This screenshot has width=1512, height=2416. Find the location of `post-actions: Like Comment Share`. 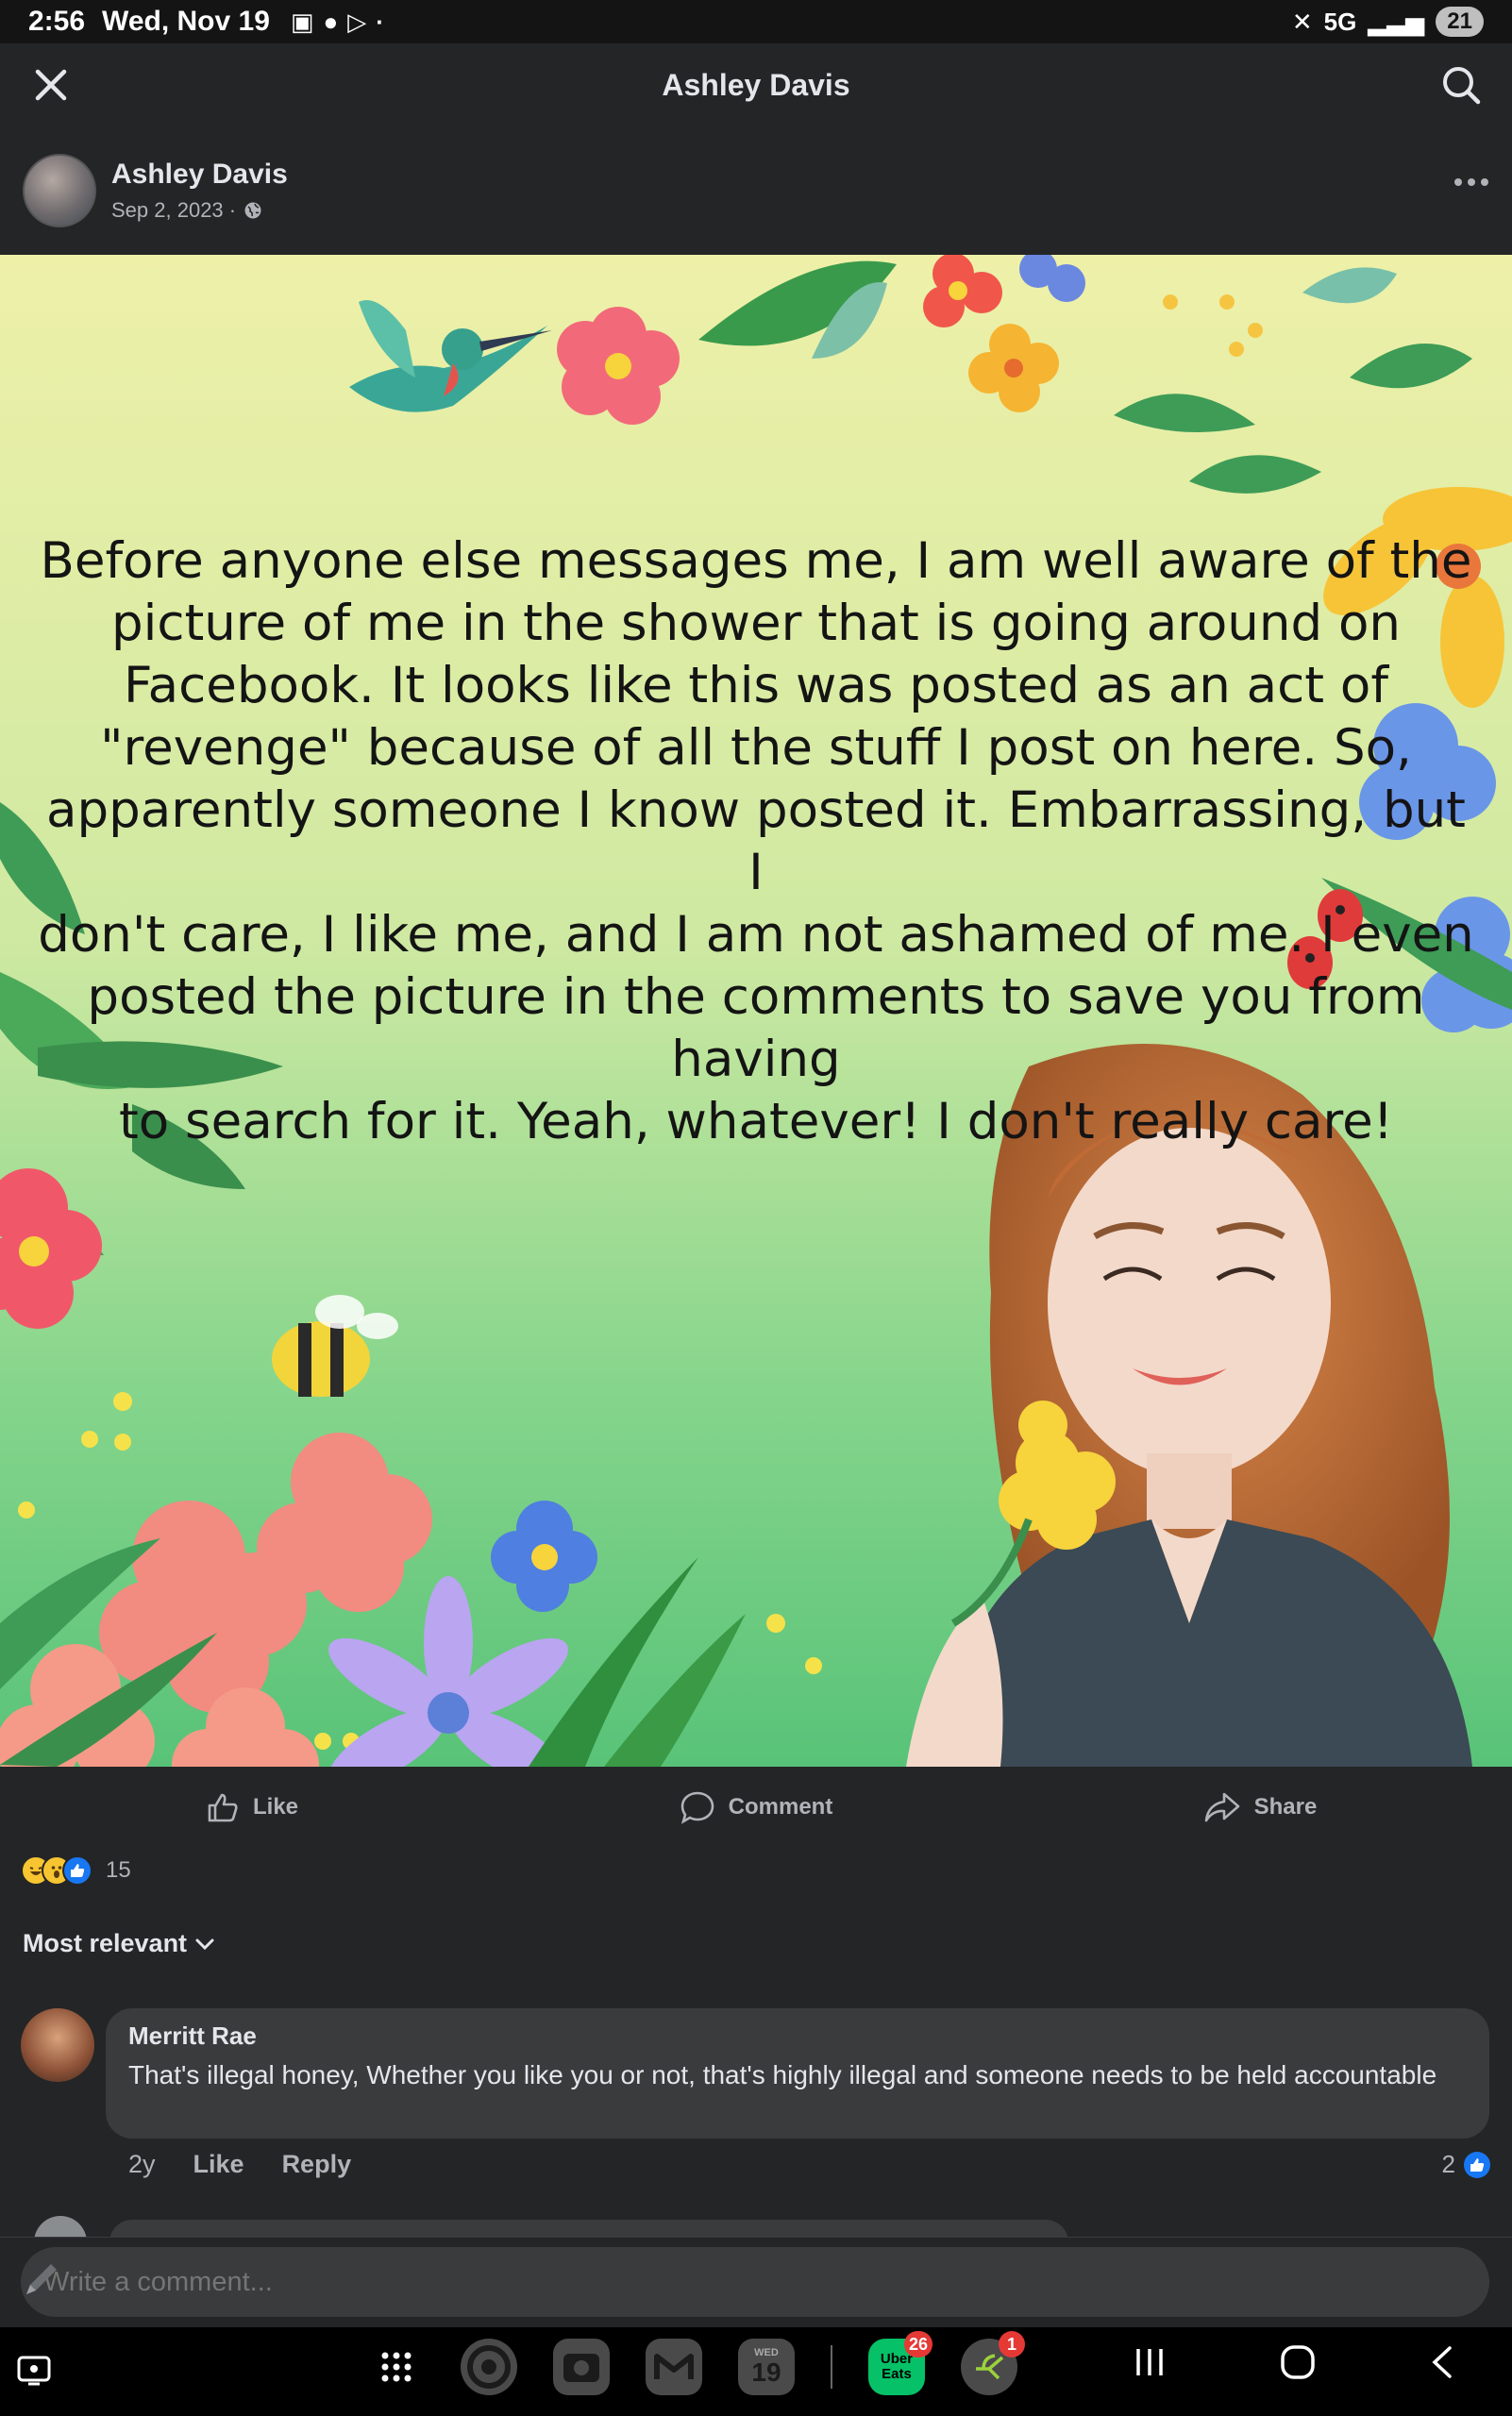

post-actions: Like Comment Share is located at coordinates (756, 1807).